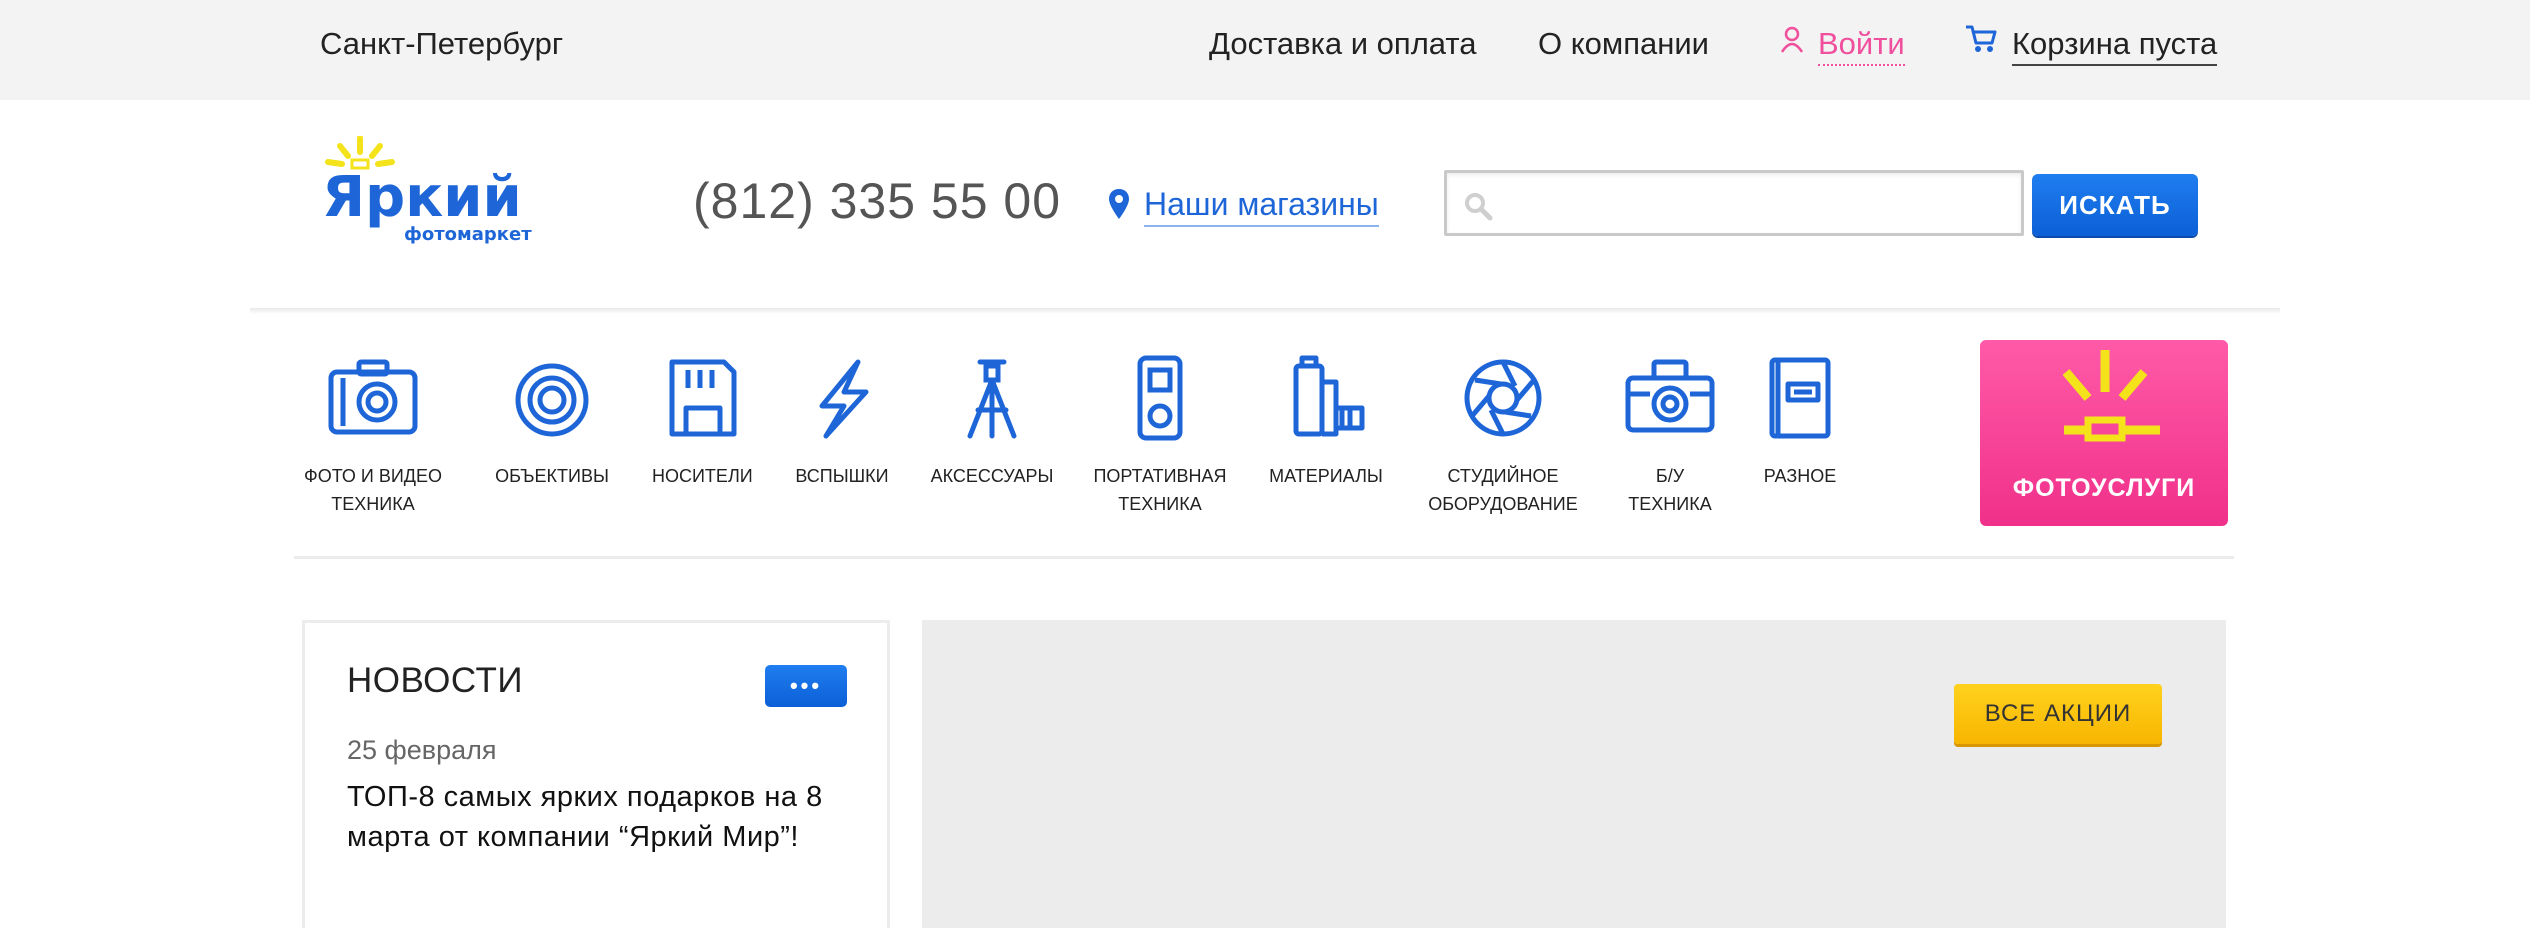 This screenshot has height=928, width=2530. I want to click on login-label: Войти, so click(1861, 46).